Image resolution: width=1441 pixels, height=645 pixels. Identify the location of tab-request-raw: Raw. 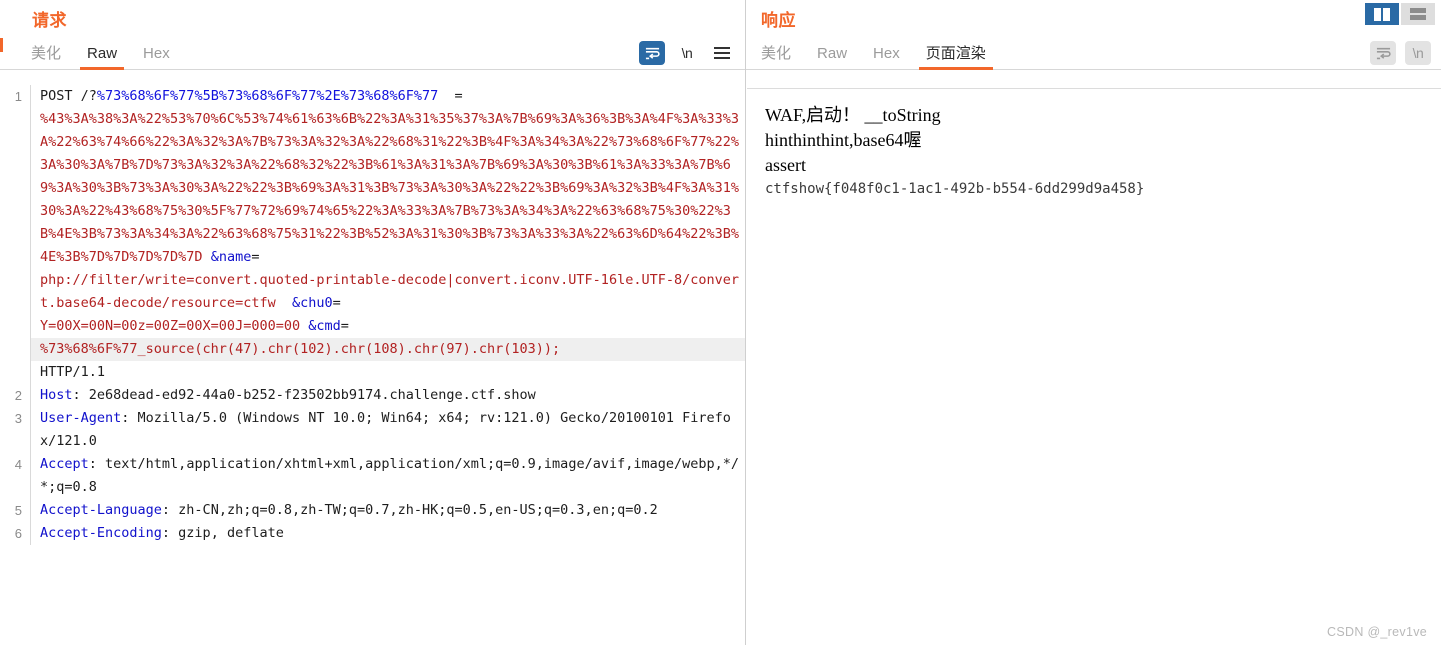
(102, 57).